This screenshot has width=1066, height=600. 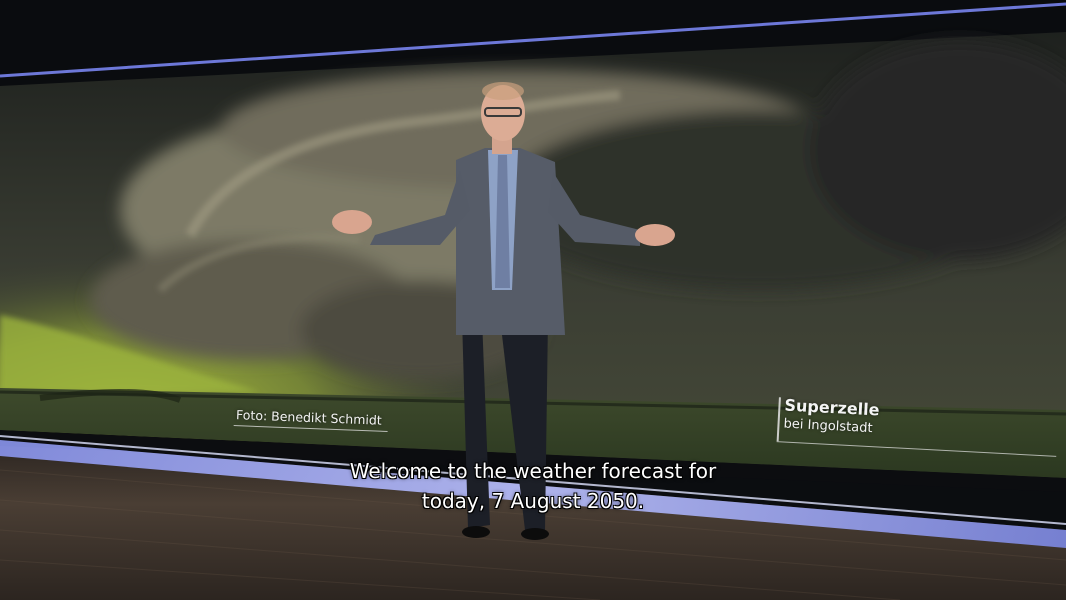 What do you see at coordinates (916, 426) in the screenshot?
I see `location-caption: Superzelle bei Ingolstadt` at bounding box center [916, 426].